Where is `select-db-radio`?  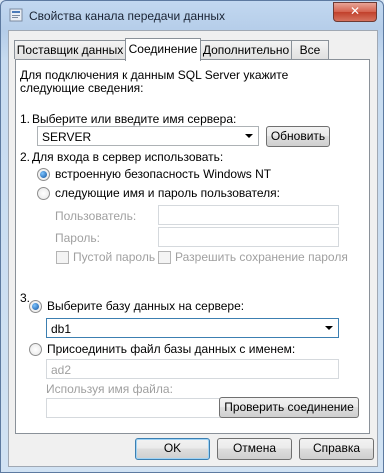 select-db-radio is located at coordinates (35, 306).